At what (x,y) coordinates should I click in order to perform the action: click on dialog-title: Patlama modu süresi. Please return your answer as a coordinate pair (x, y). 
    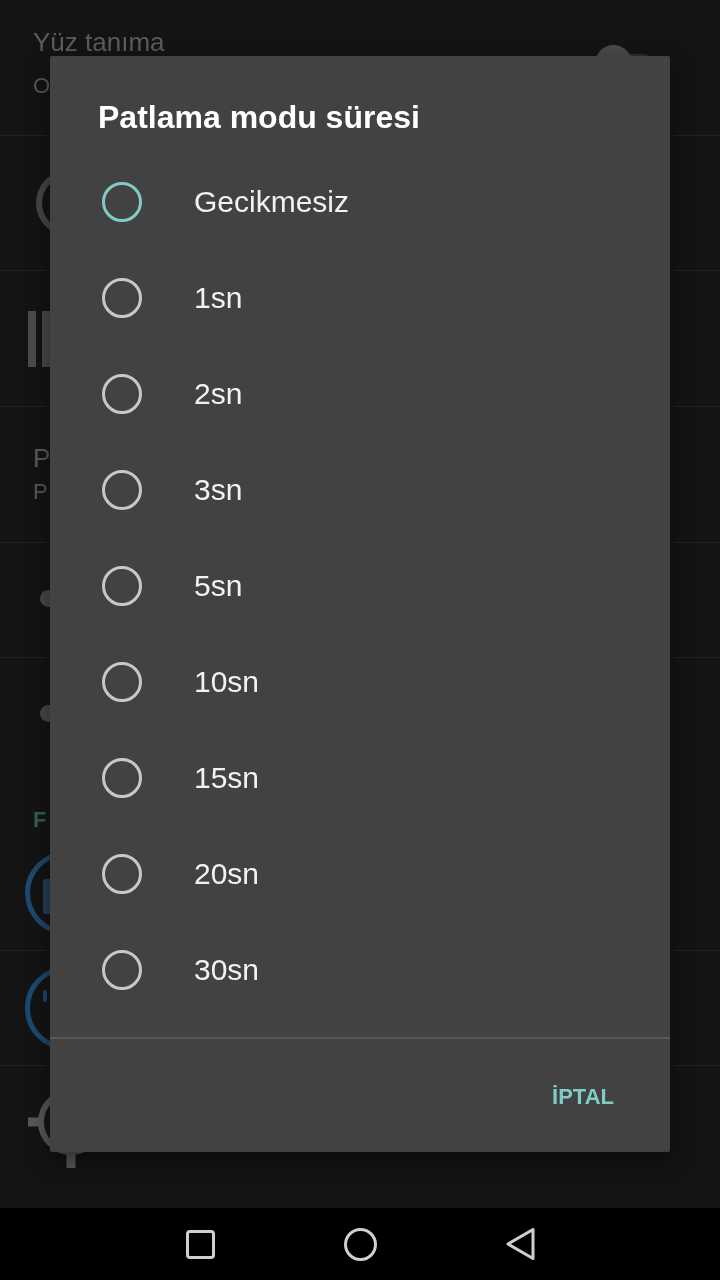
    Looking at the image, I should click on (259, 117).